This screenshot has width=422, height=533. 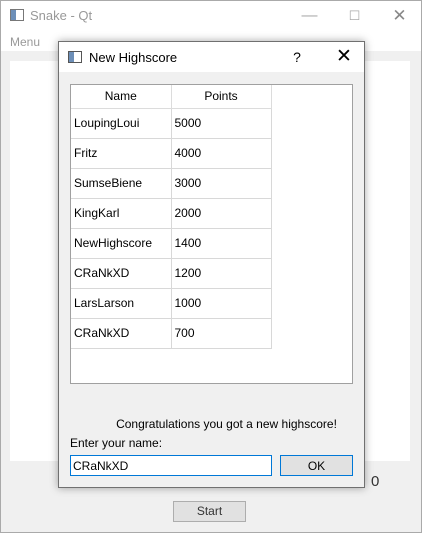 I want to click on cell-points: 5000, so click(x=221, y=123).